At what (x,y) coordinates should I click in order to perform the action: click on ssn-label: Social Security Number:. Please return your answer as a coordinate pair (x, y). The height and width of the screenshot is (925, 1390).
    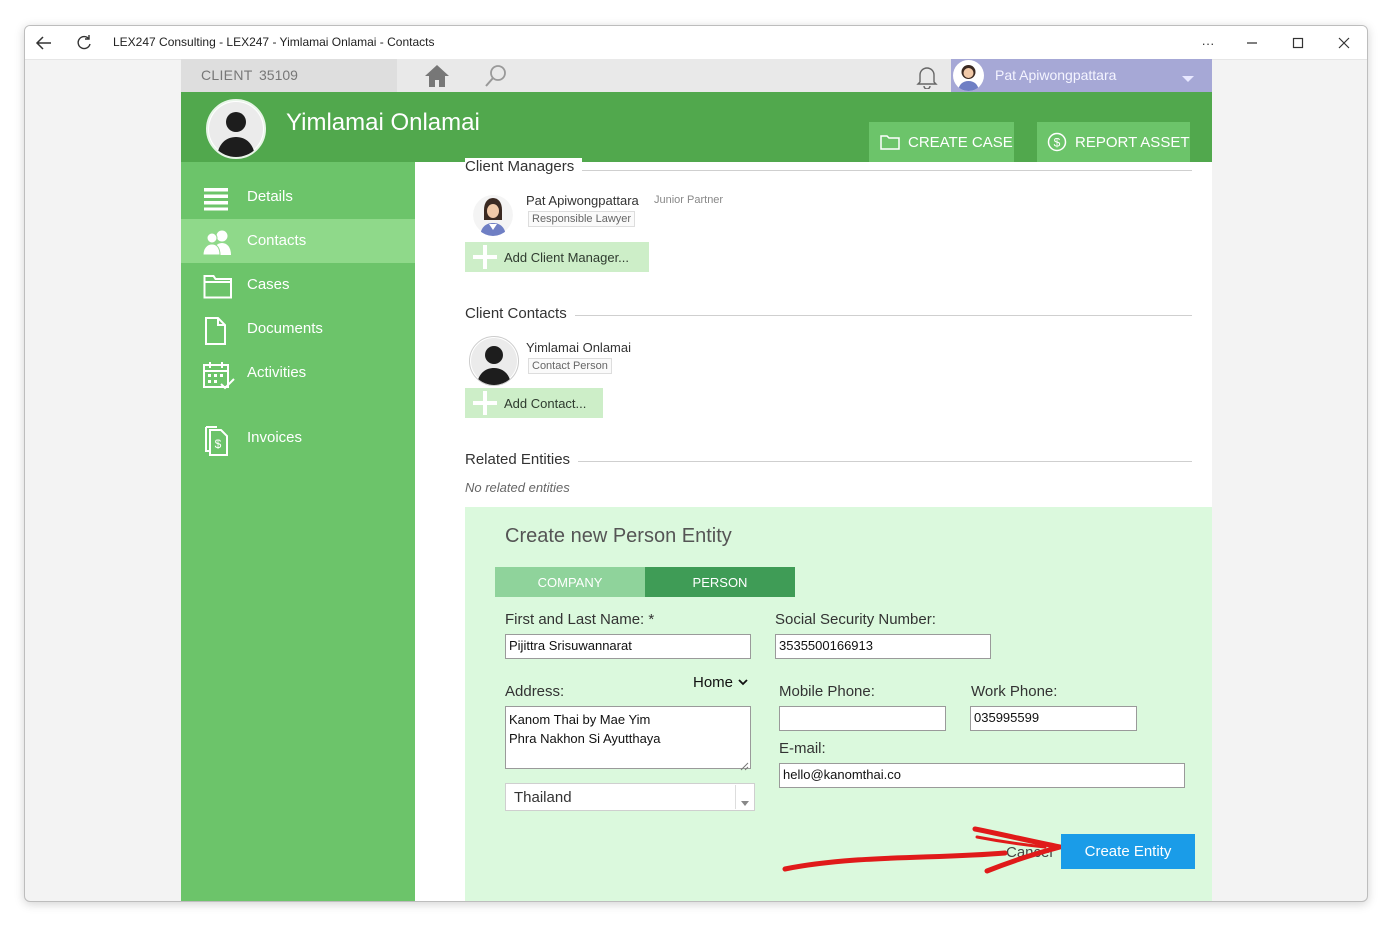
    Looking at the image, I should click on (855, 619).